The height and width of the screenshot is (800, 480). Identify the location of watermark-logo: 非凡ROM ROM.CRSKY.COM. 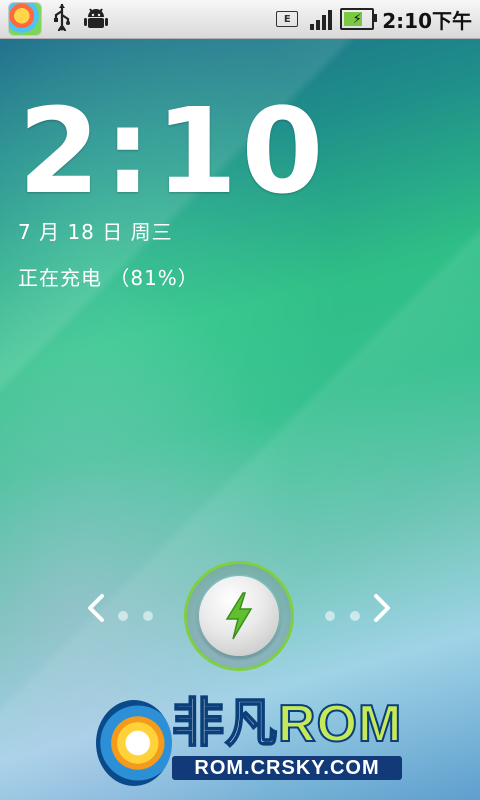
(256, 744).